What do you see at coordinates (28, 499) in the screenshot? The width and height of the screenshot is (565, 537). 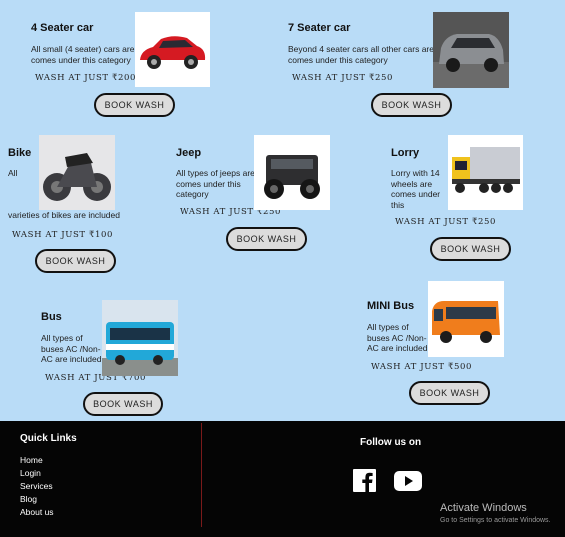 I see `footer-link-blog: Blog` at bounding box center [28, 499].